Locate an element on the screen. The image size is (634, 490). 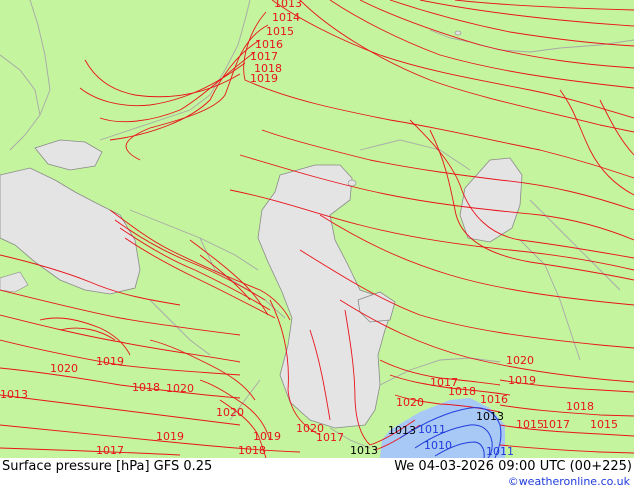
isobar-label-low: 1010 is located at coordinates (438, 445).